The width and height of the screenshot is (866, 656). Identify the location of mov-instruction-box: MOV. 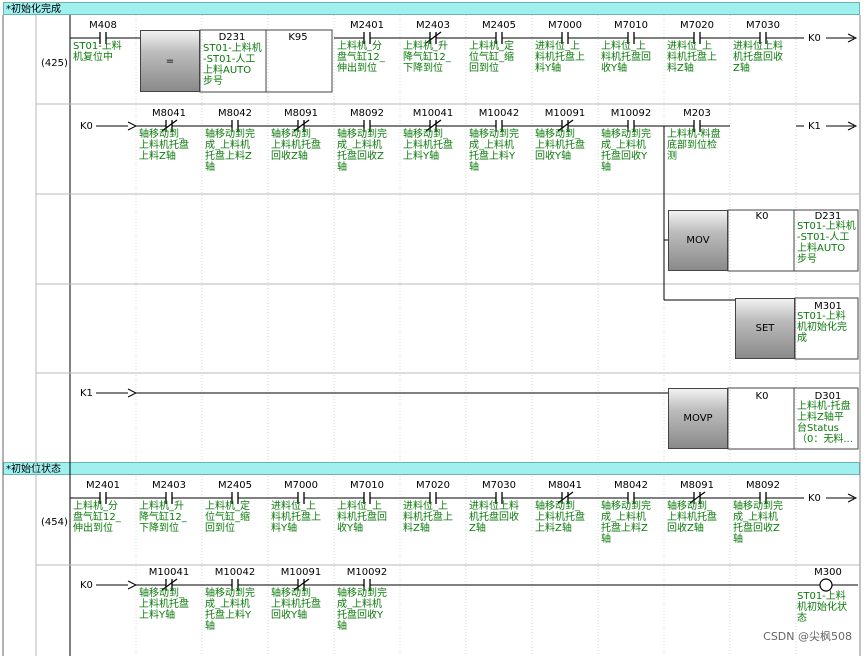
(698, 240).